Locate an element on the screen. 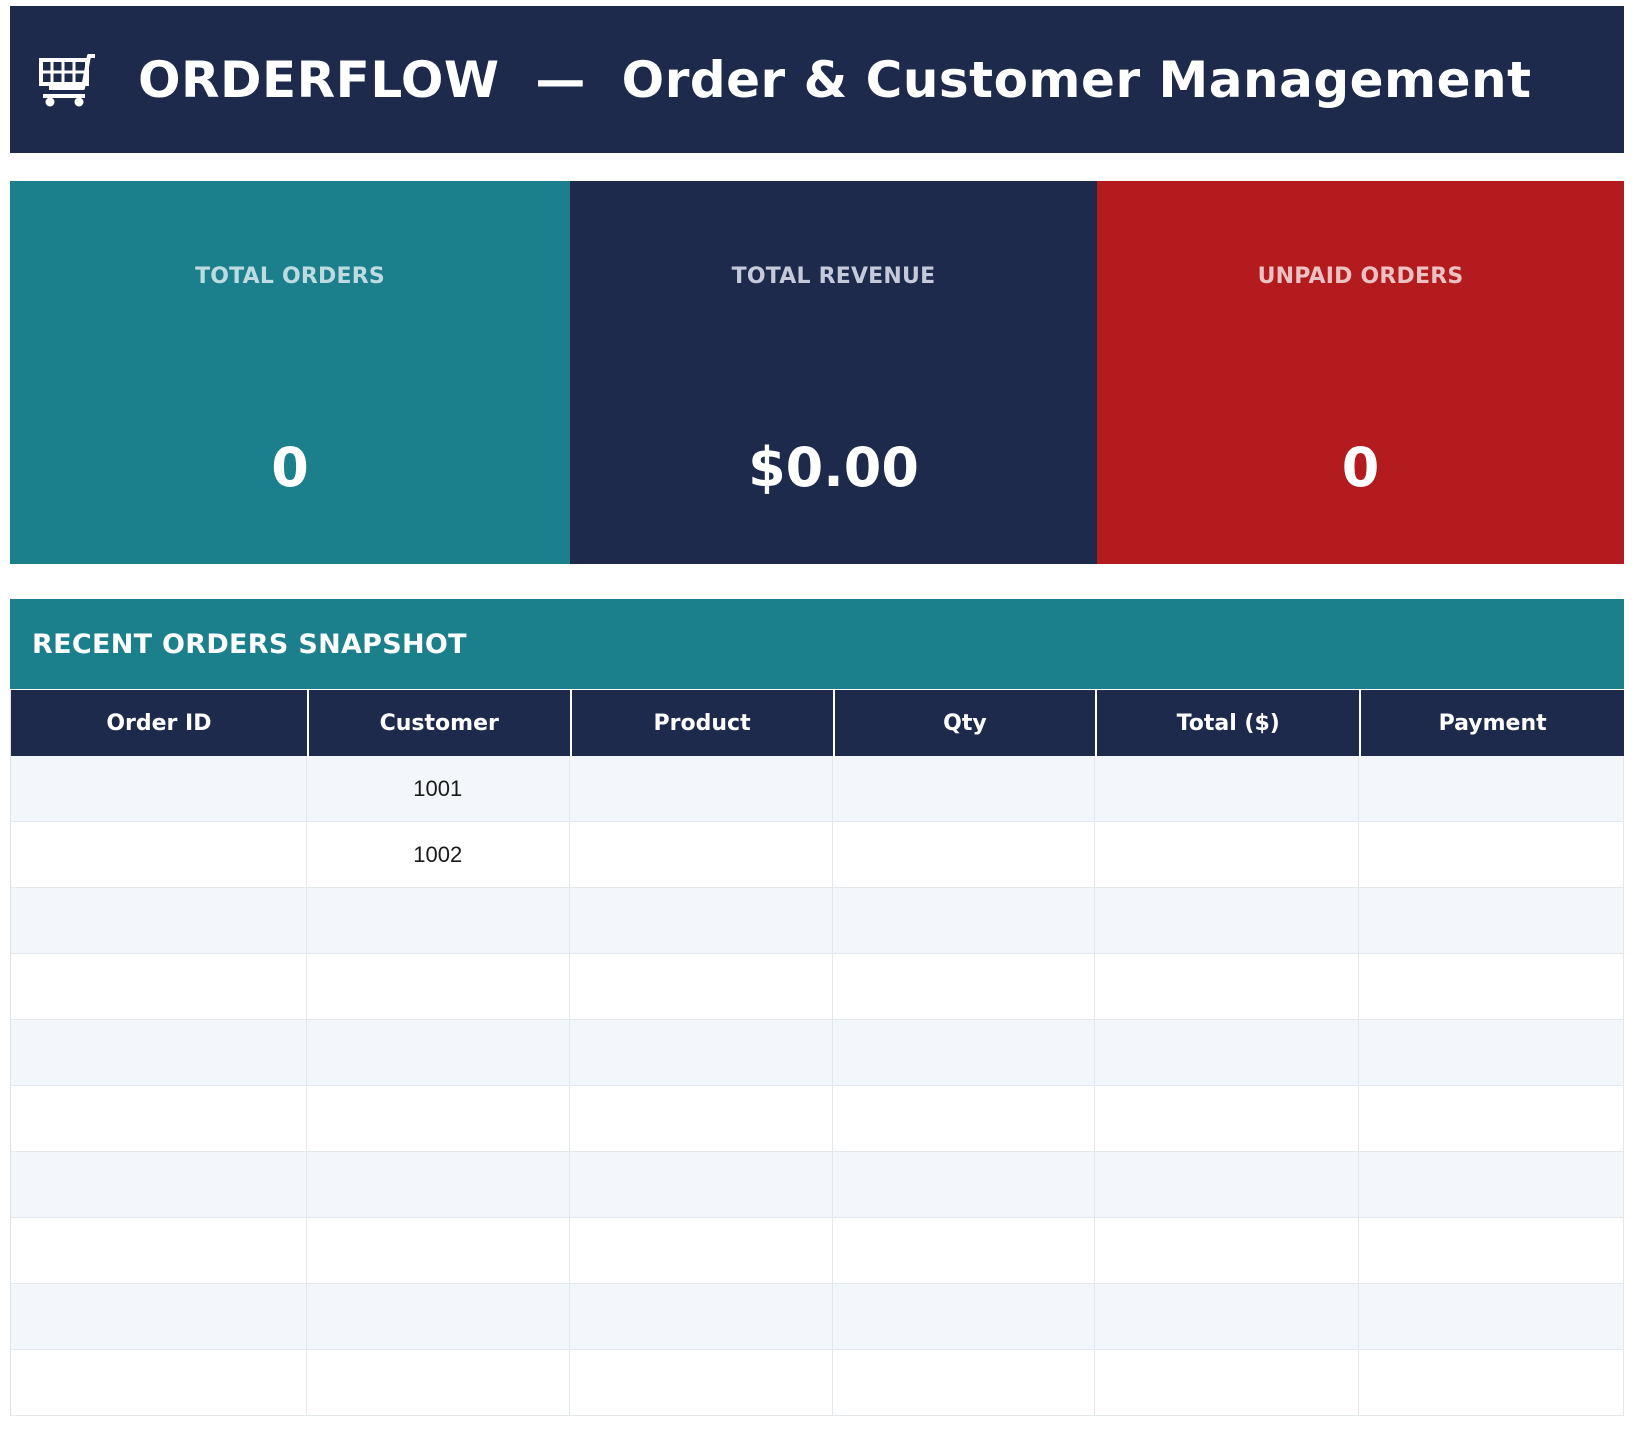 The height and width of the screenshot is (1440, 1635). section-title: RECENT ORDERS SNAPSHOT is located at coordinates (249, 644).